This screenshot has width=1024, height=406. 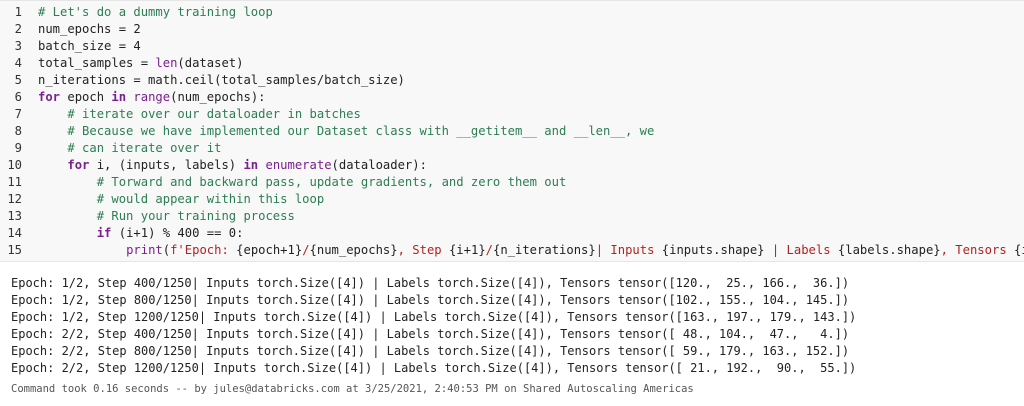 What do you see at coordinates (97, 63) in the screenshot?
I see `code-token: total_samples =` at bounding box center [97, 63].